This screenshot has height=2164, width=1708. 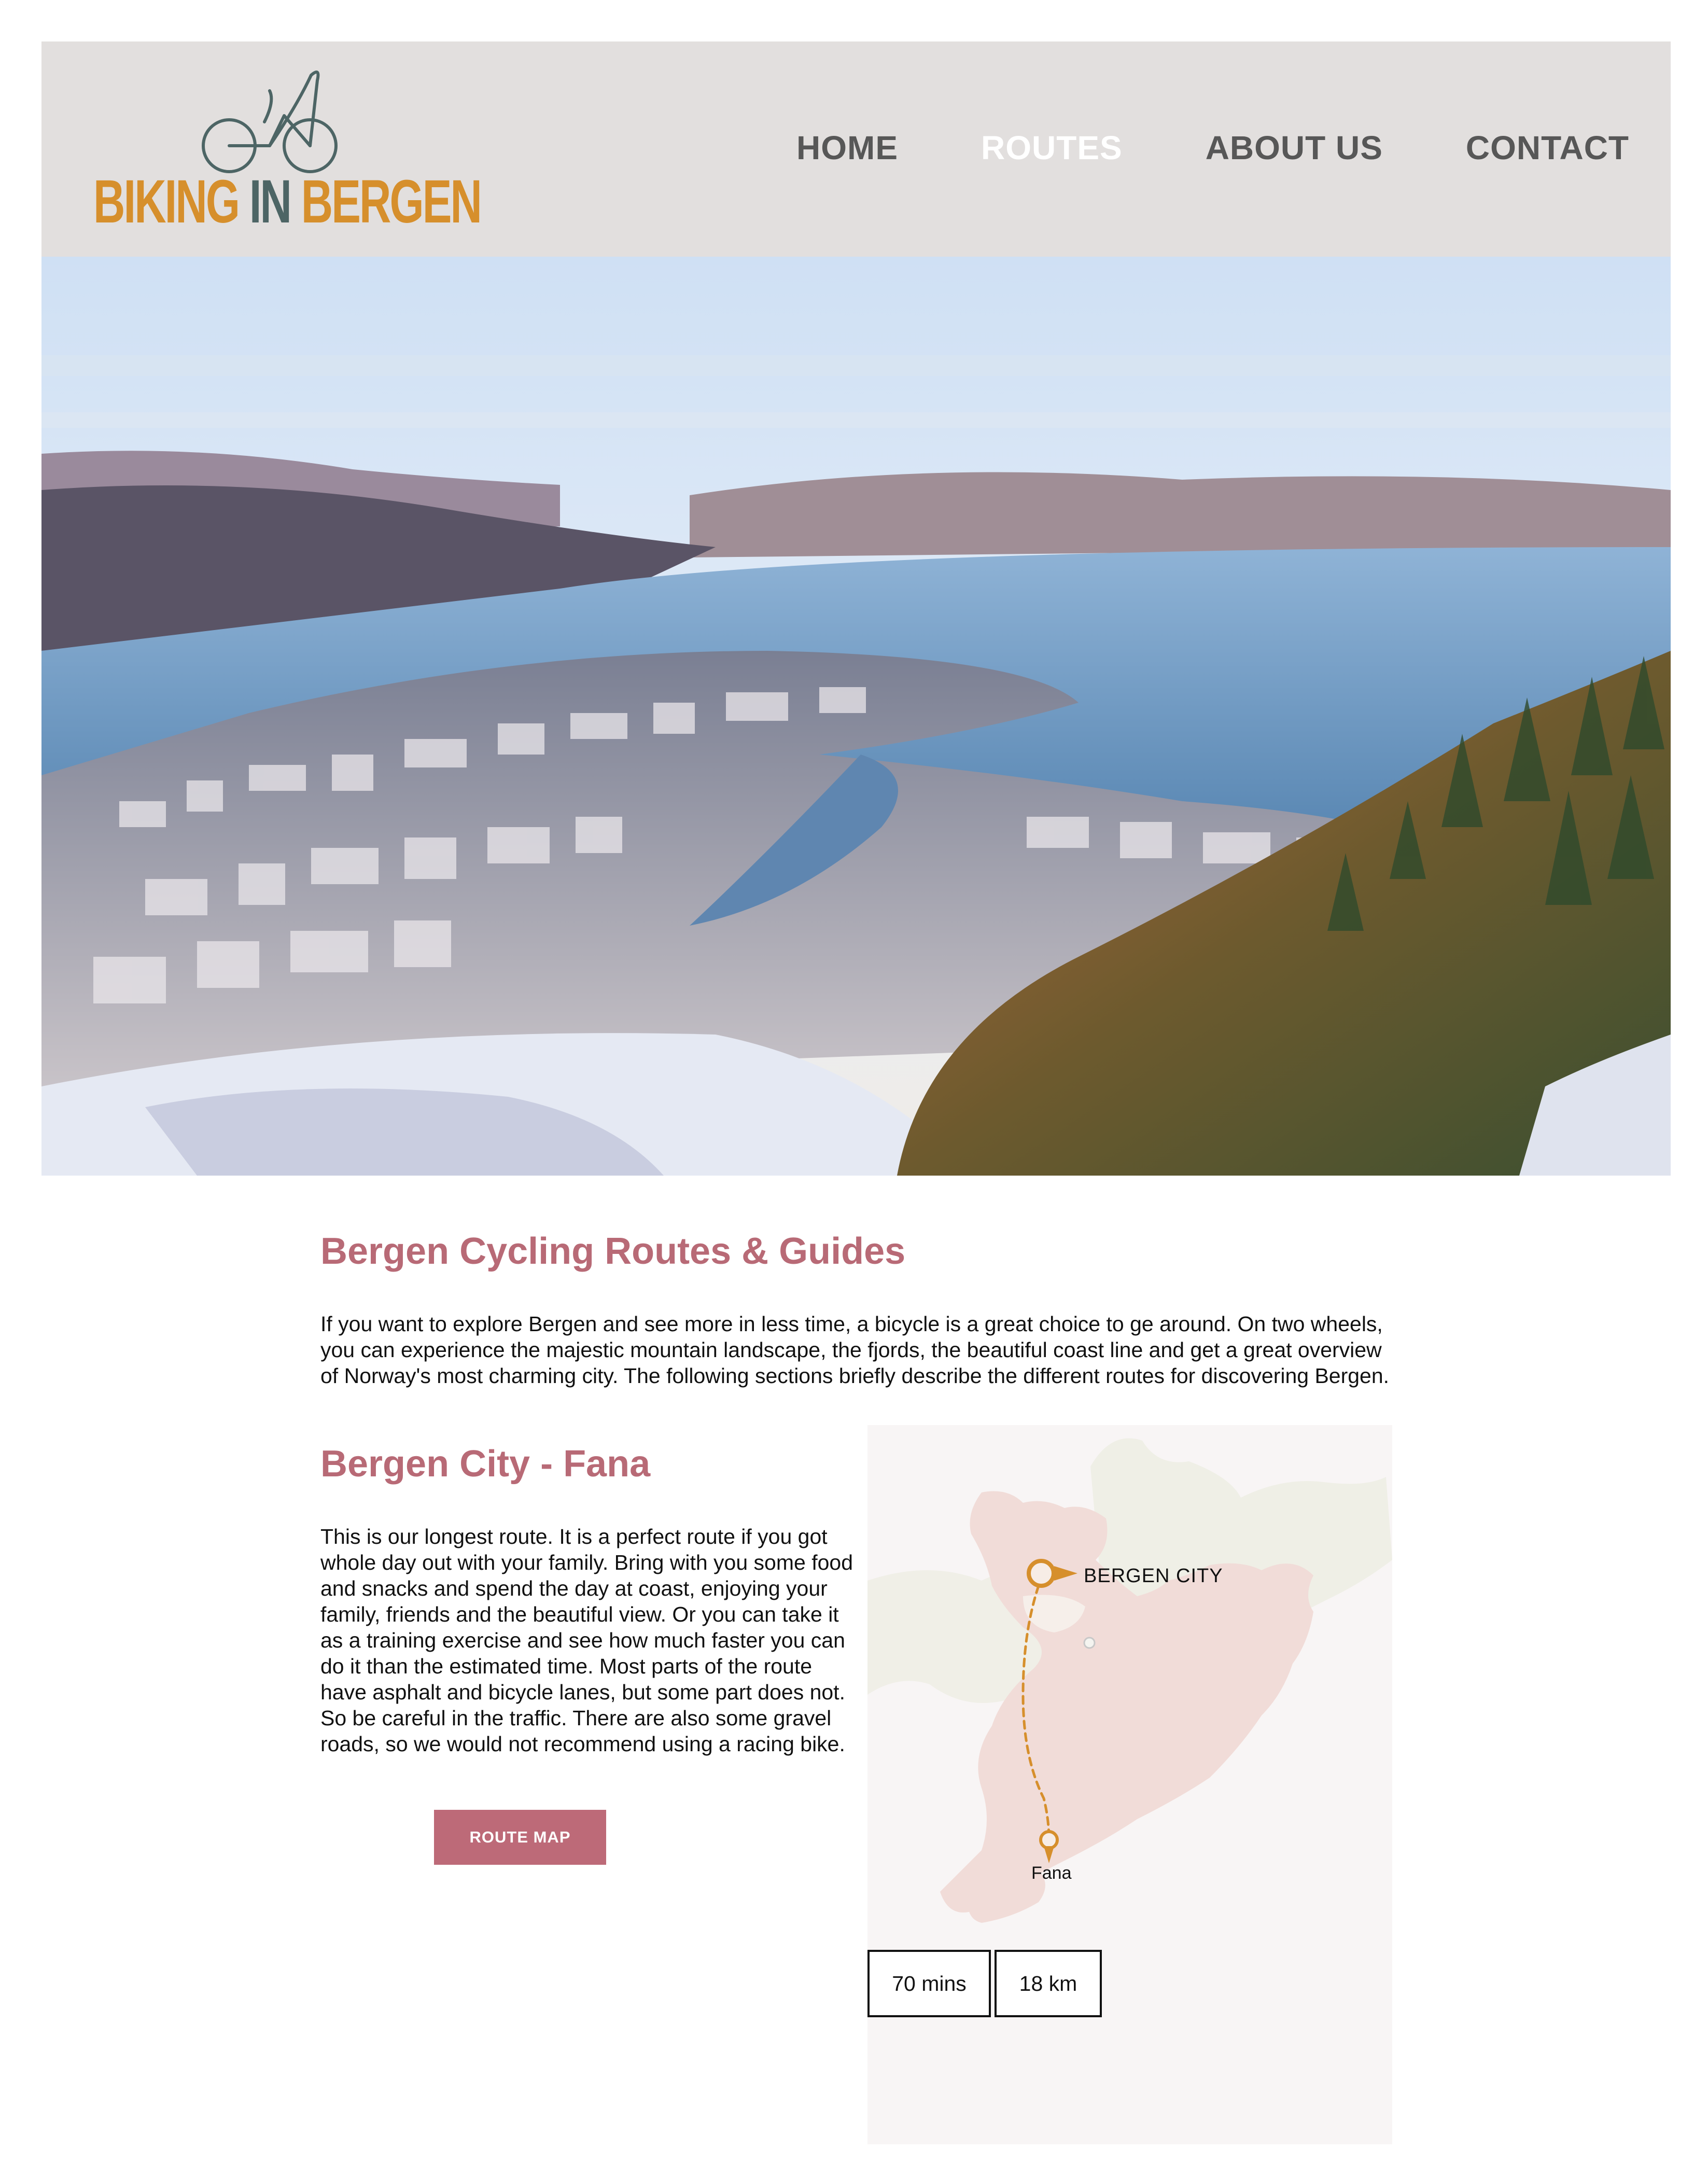 What do you see at coordinates (1547, 148) in the screenshot?
I see `nav-contact: CONTACT` at bounding box center [1547, 148].